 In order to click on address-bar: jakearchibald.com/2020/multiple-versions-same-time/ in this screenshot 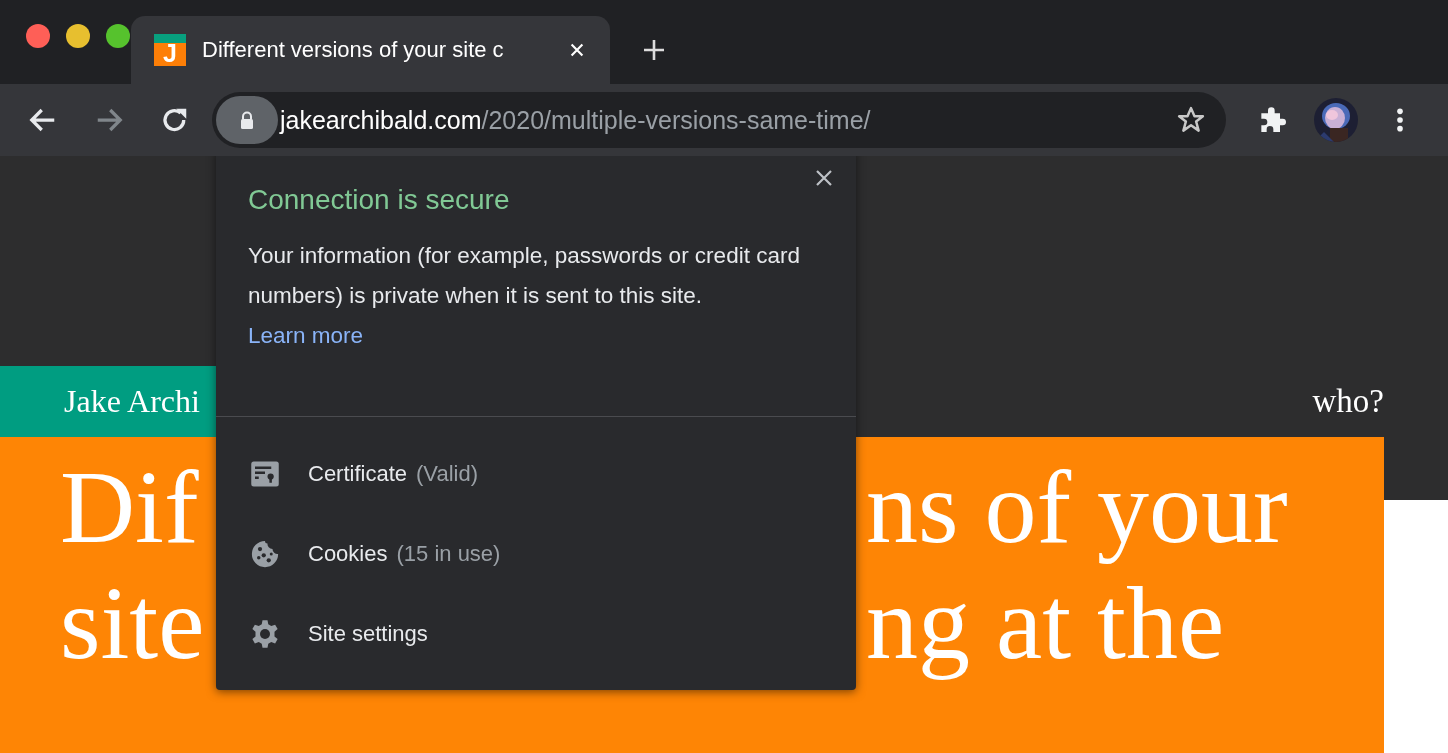, I will do `click(719, 120)`.